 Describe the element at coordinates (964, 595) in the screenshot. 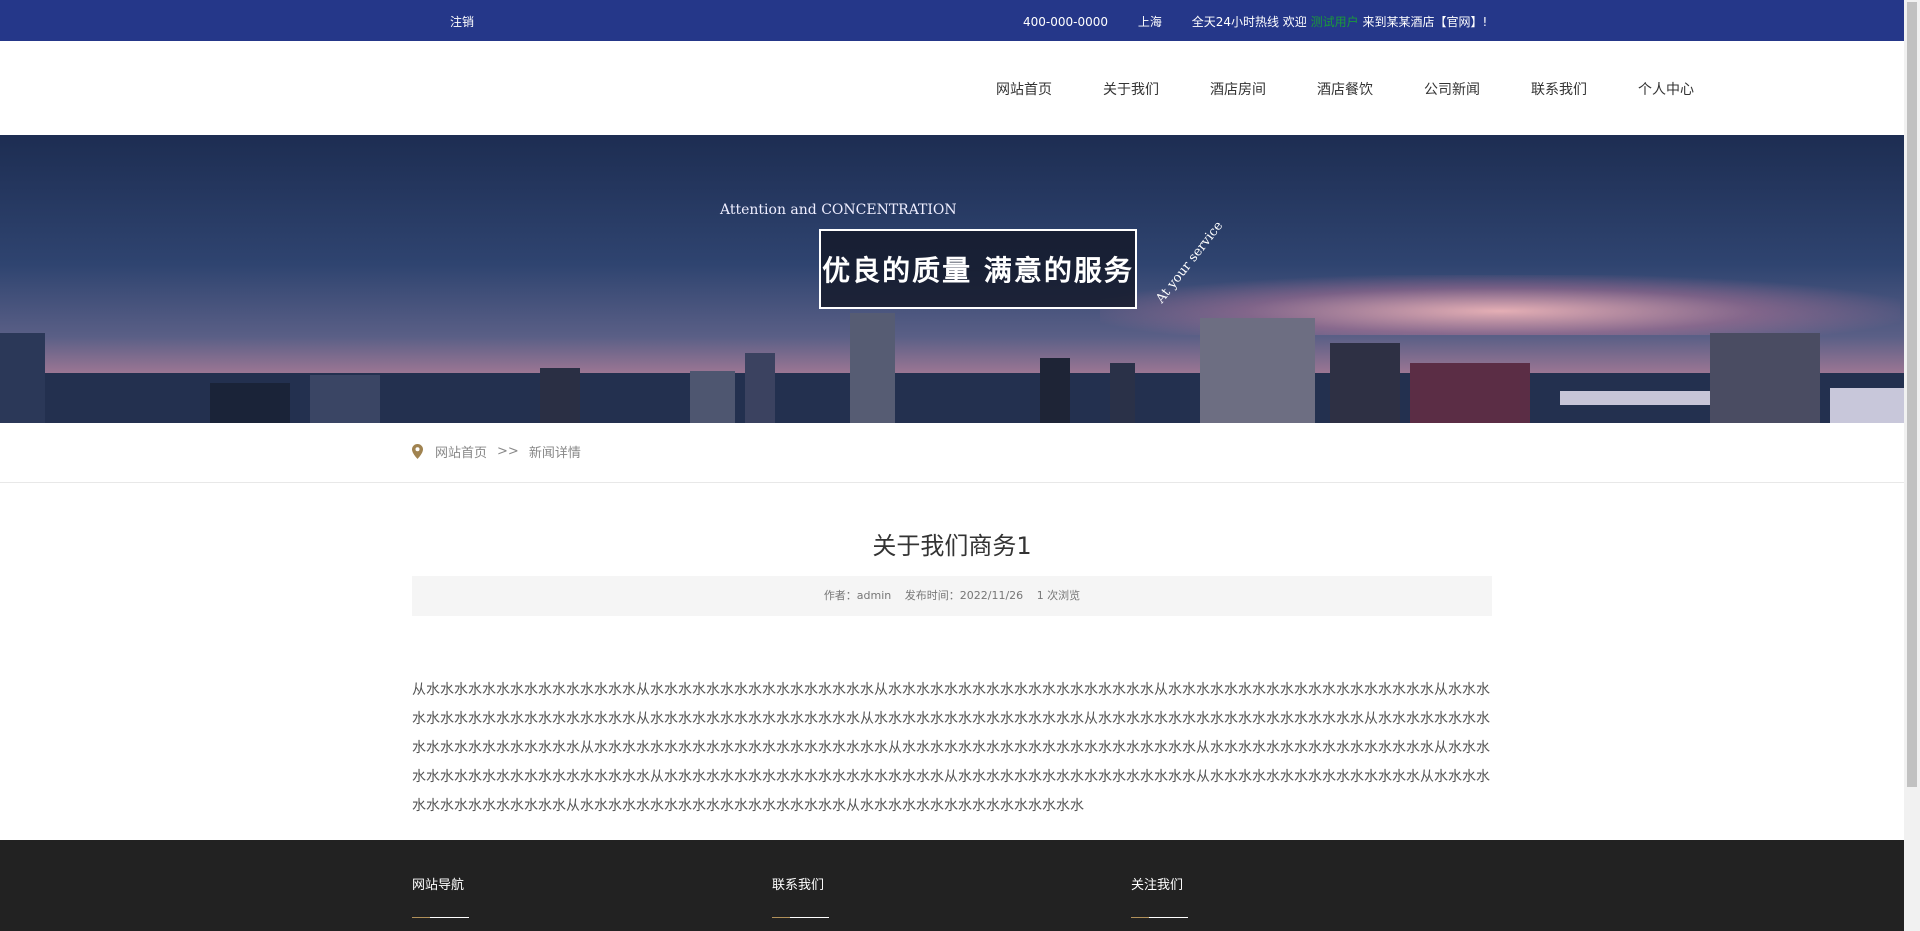

I see `article-published-date: 发布时间：2022/11/26` at that location.